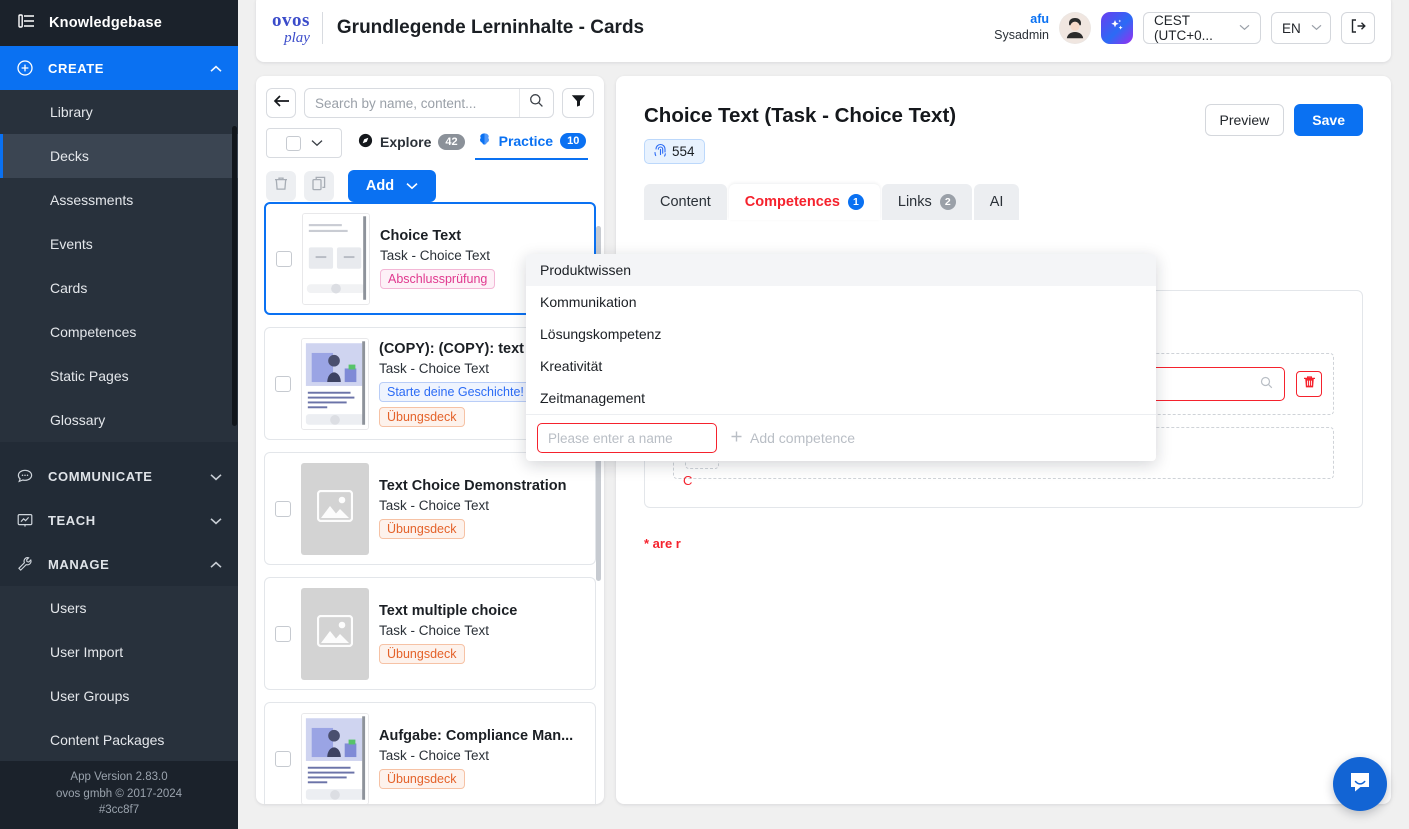  What do you see at coordinates (234, 276) in the screenshot?
I see `sidebar-scrollbar` at bounding box center [234, 276].